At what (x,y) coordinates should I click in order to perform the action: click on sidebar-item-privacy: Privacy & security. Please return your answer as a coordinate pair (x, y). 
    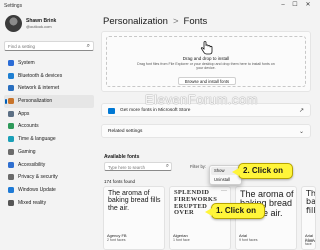
    Looking at the image, I should click on (49, 177).